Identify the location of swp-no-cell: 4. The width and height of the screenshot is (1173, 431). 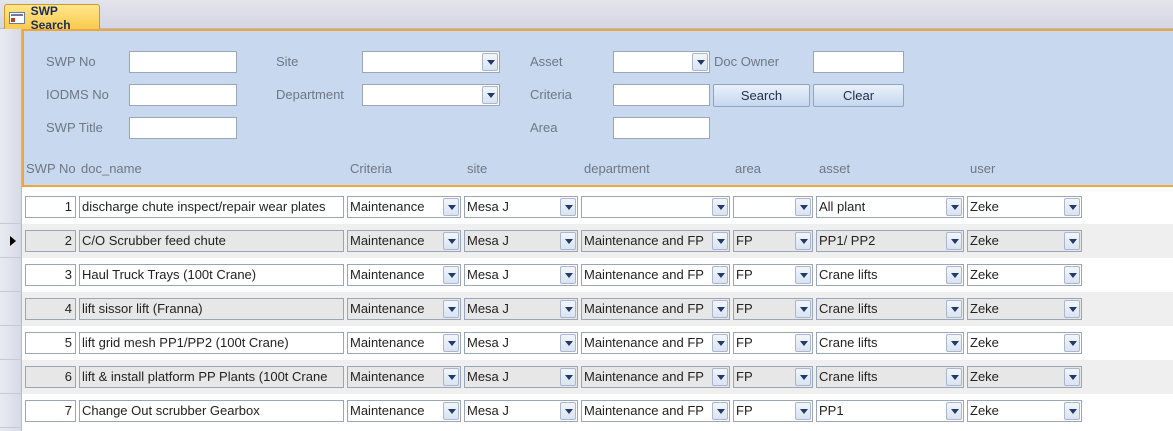
(50, 309).